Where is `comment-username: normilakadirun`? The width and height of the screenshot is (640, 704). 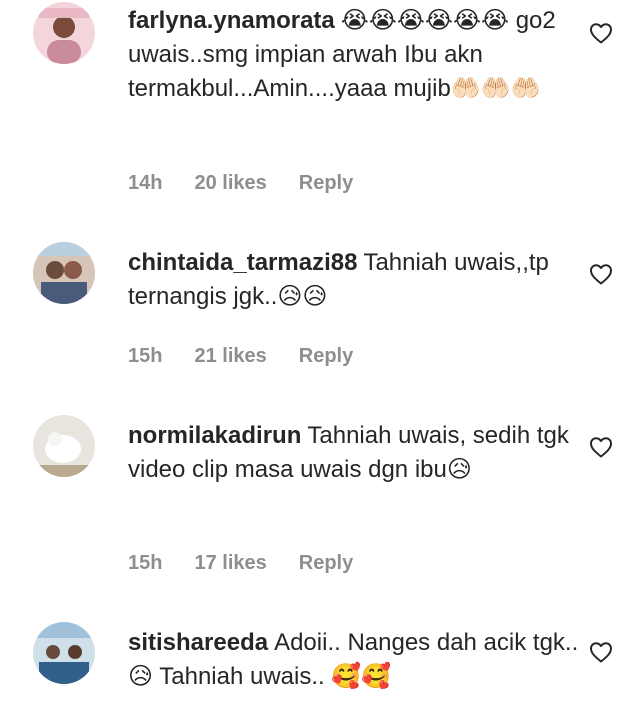
comment-username: normilakadirun is located at coordinates (214, 435).